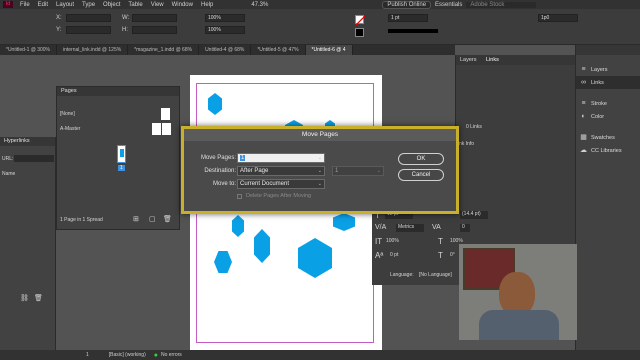  I want to click on move-pages-input: 1 ⌄, so click(281, 158).